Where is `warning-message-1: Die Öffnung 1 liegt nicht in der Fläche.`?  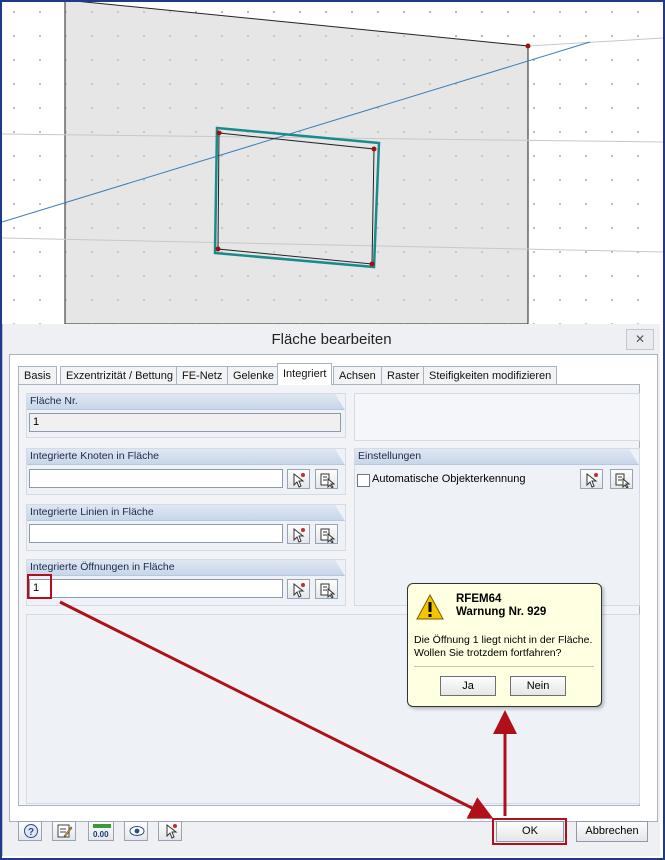
warning-message-1: Die Öffnung 1 liegt nicht in der Fläche. is located at coordinates (503, 640).